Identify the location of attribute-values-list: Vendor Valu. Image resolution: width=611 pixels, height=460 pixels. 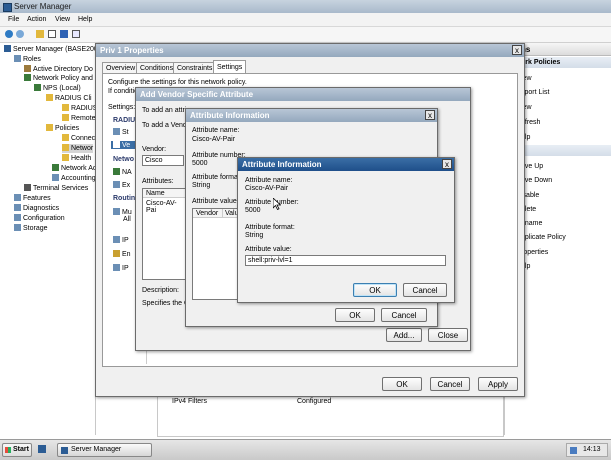
(216, 254).